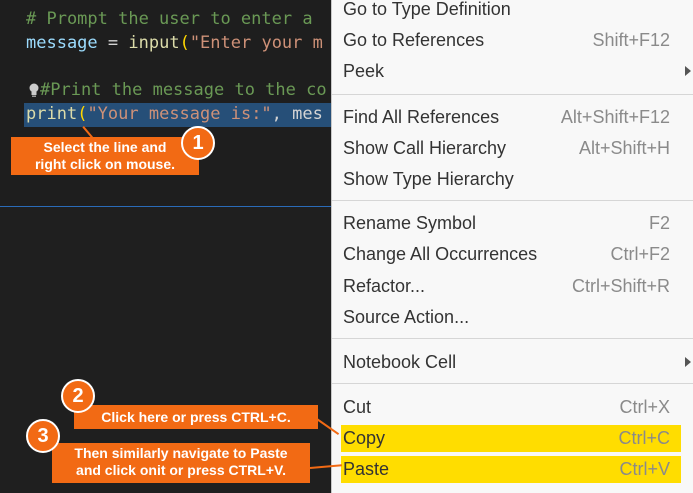 This screenshot has height=493, width=693. What do you see at coordinates (624, 148) in the screenshot?
I see `menu-item-shortcut: Alt+Shift+H` at bounding box center [624, 148].